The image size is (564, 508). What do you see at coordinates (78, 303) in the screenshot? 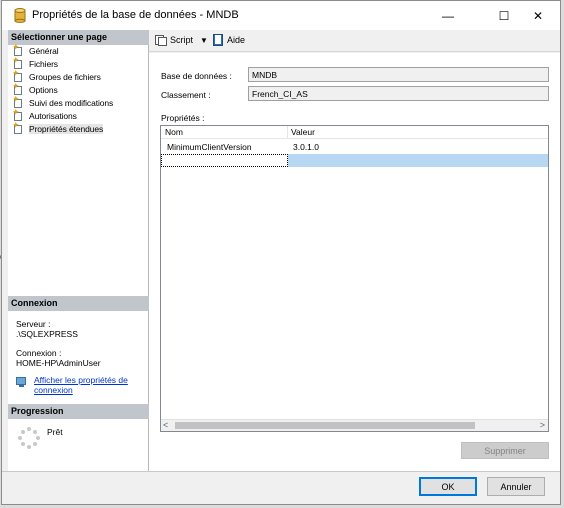
I see `connection-header: Connexion` at bounding box center [78, 303].